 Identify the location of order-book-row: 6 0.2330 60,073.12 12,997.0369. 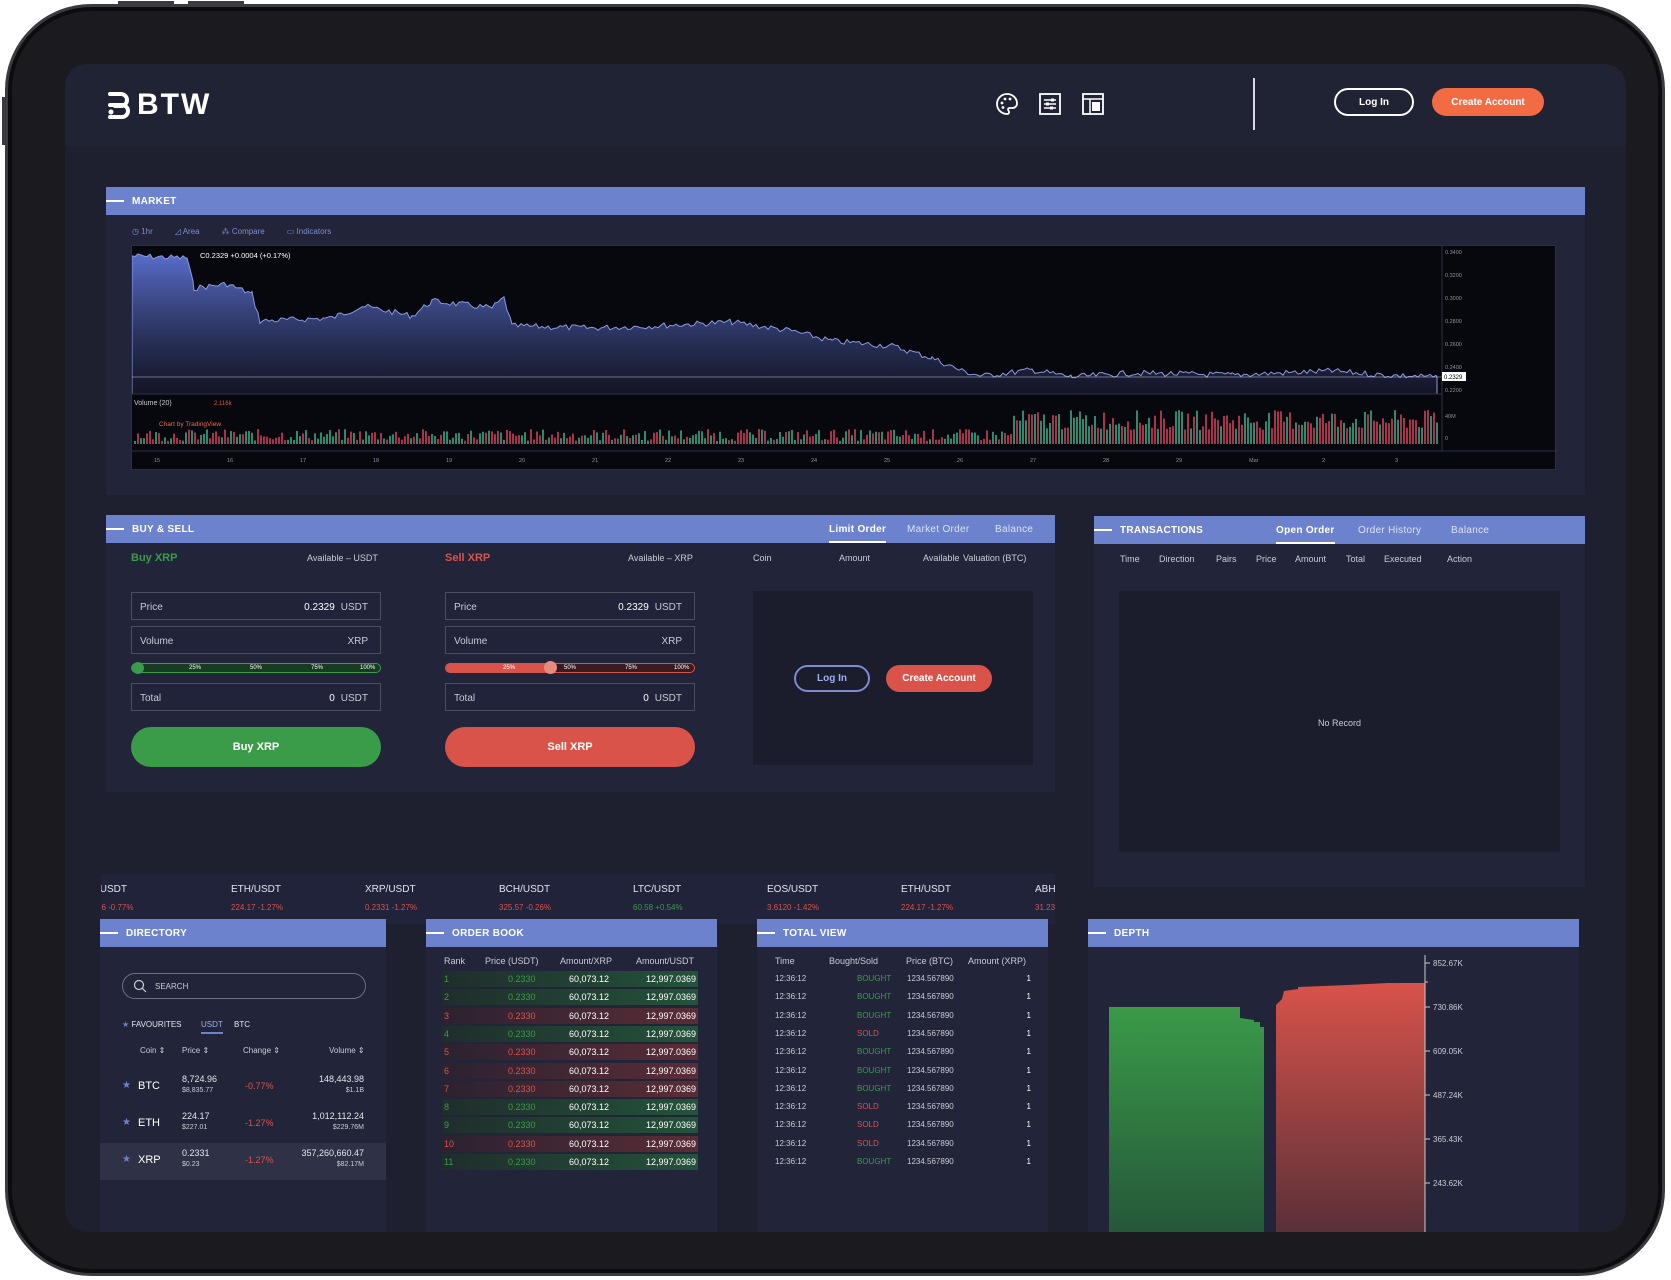
(570, 1070).